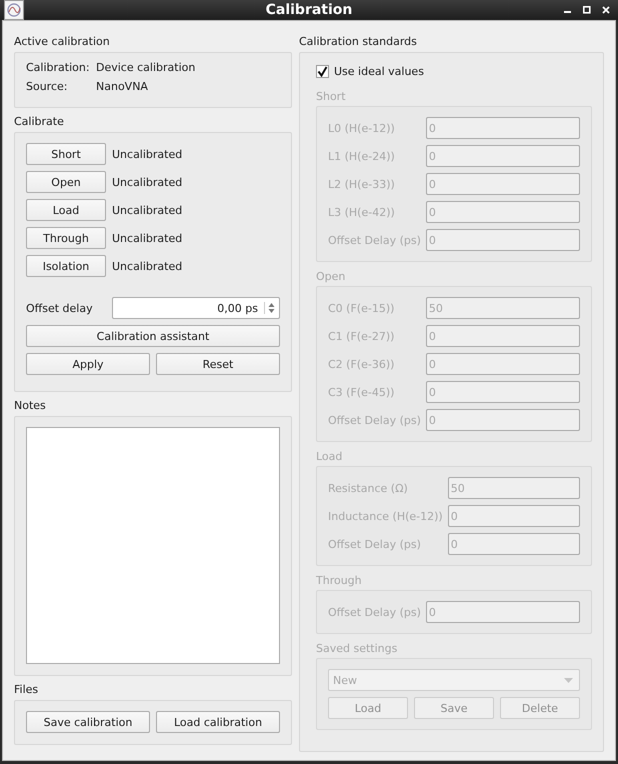 Image resolution: width=618 pixels, height=764 pixels. Describe the element at coordinates (362, 156) in the screenshot. I see `field-label: L1 (H(e-24))` at that location.